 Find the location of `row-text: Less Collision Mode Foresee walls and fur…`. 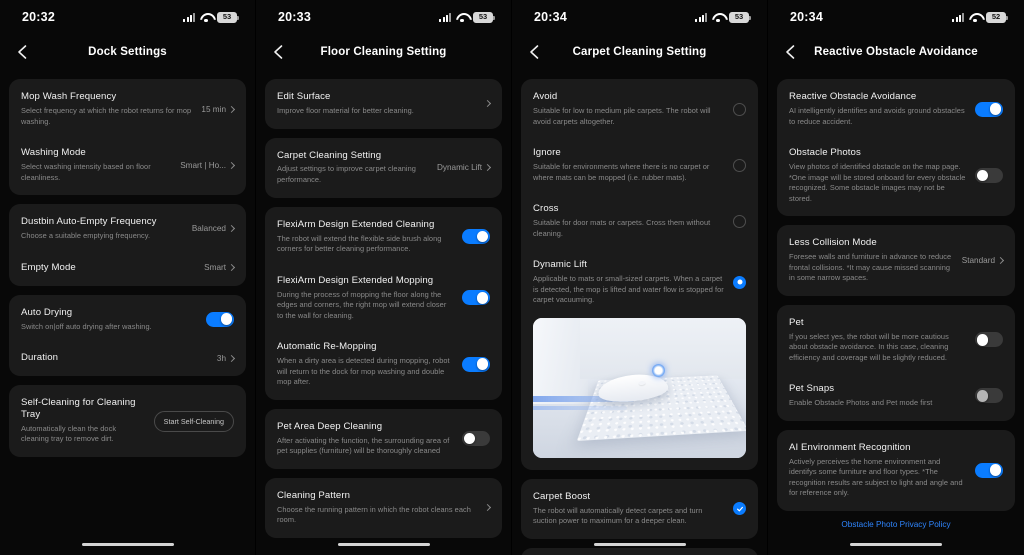

row-text: Less Collision Mode Foresee walls and fur… is located at coordinates (875, 260).